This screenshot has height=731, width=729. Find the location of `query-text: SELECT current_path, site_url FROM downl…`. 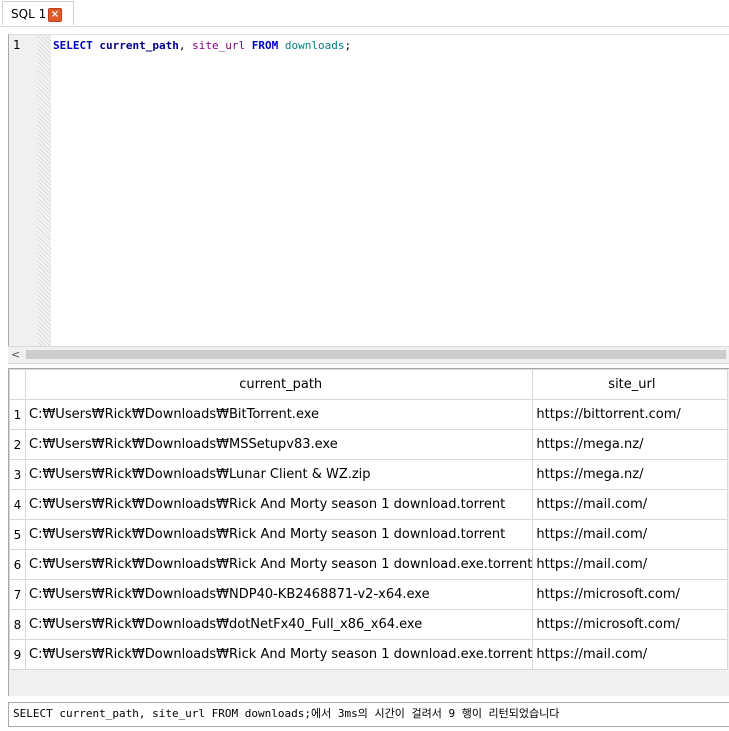

query-text: SELECT current_path, site_url FROM downl… is located at coordinates (202, 45).